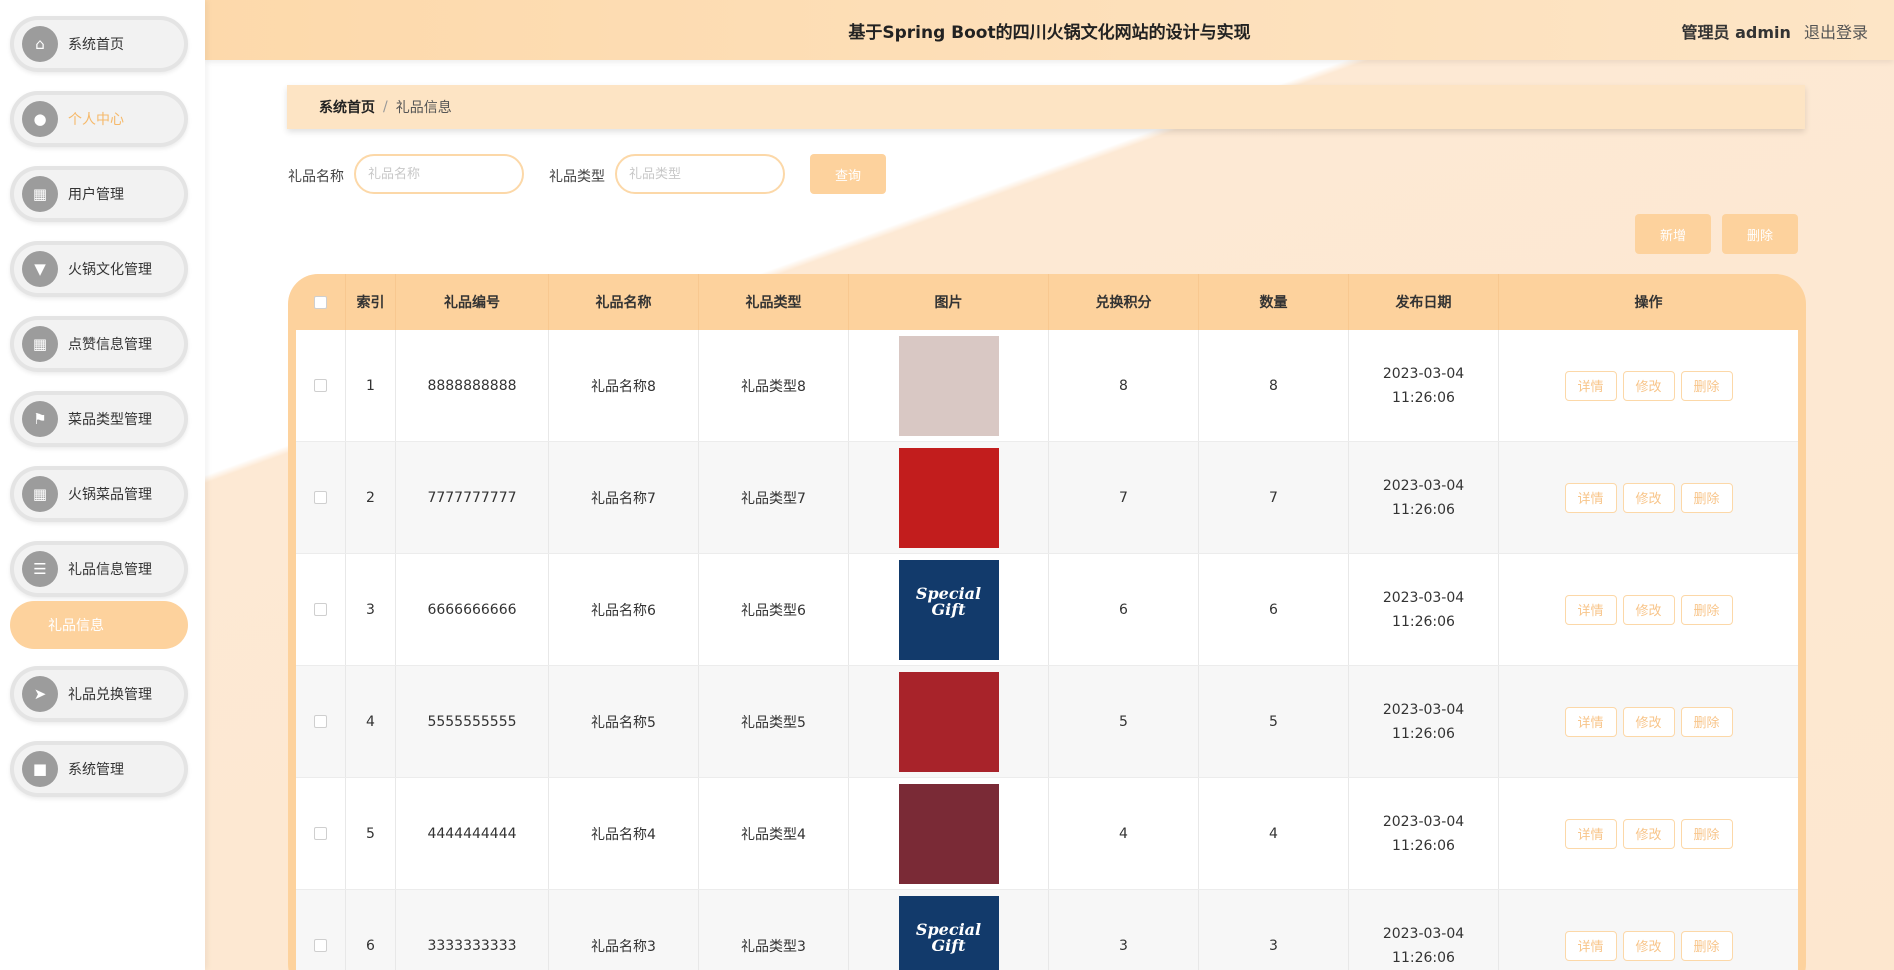  What do you see at coordinates (40, 694) in the screenshot?
I see `send-icon: ➤` at bounding box center [40, 694].